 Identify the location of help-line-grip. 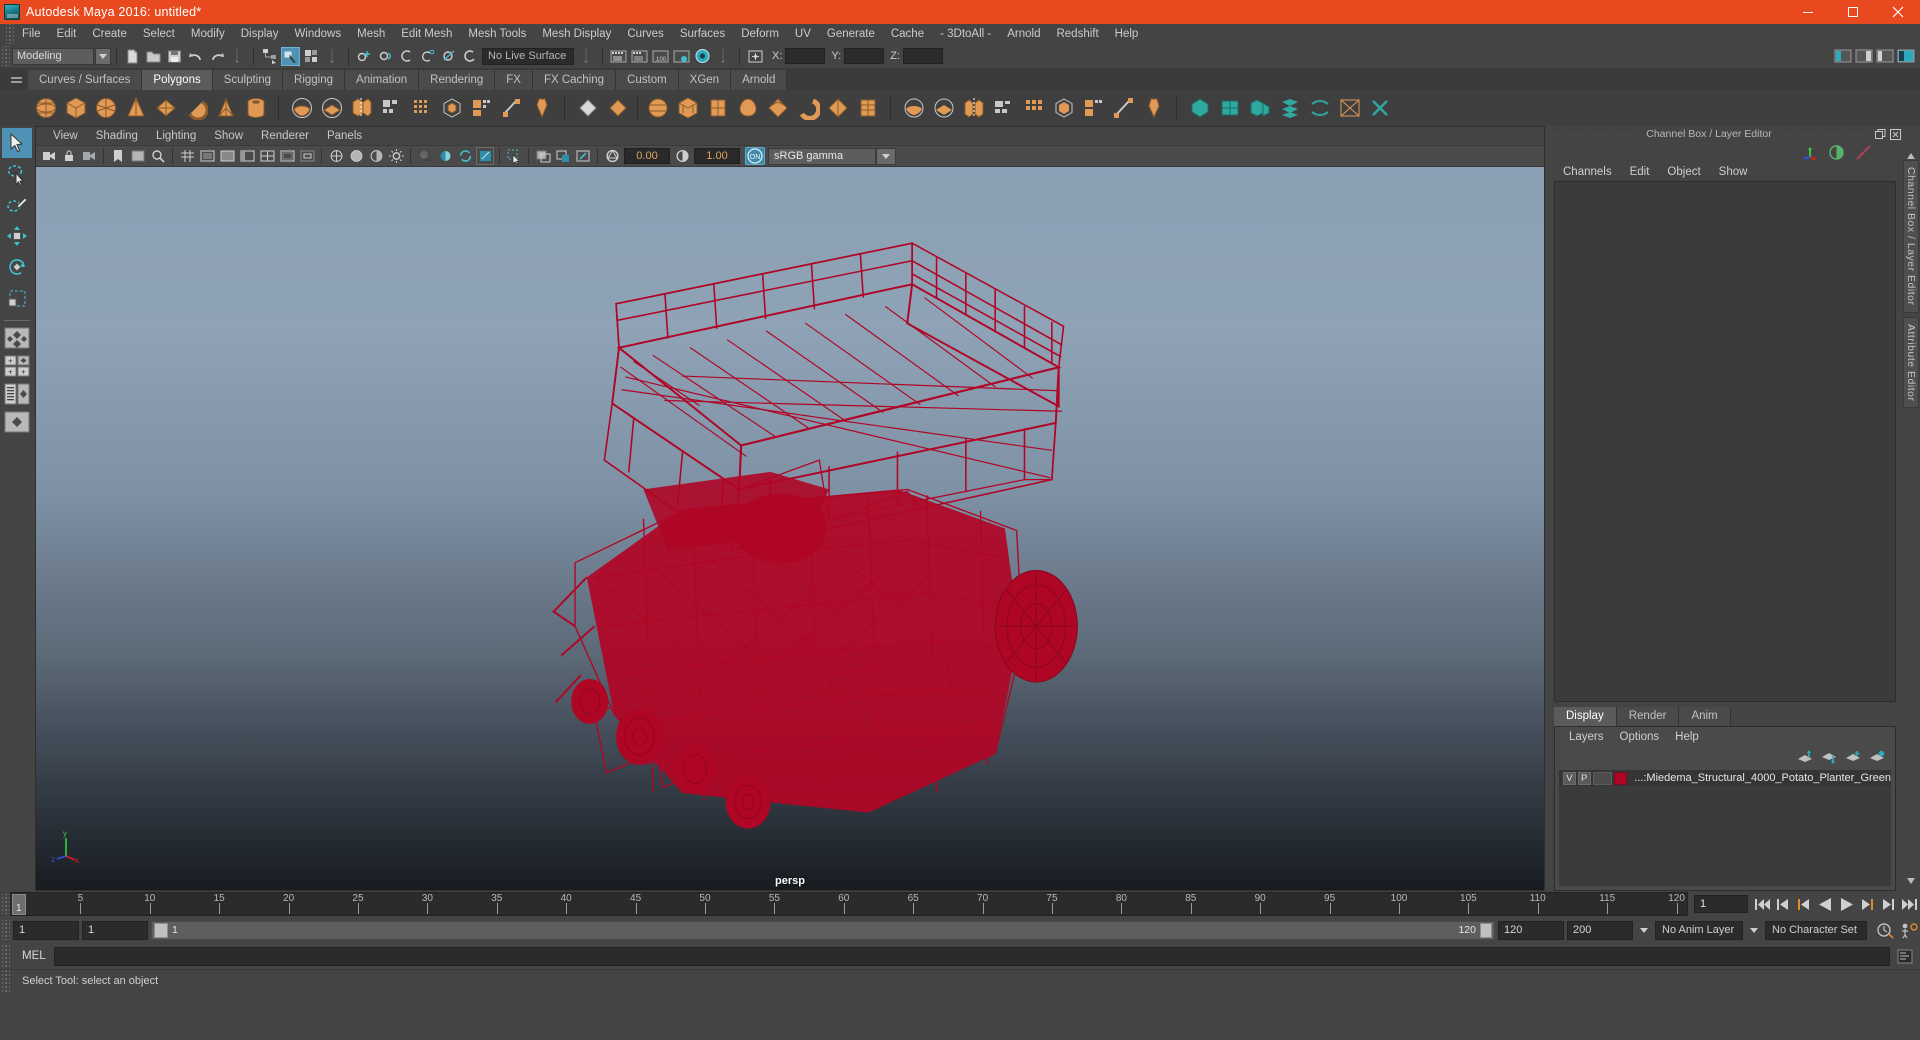
(6, 980).